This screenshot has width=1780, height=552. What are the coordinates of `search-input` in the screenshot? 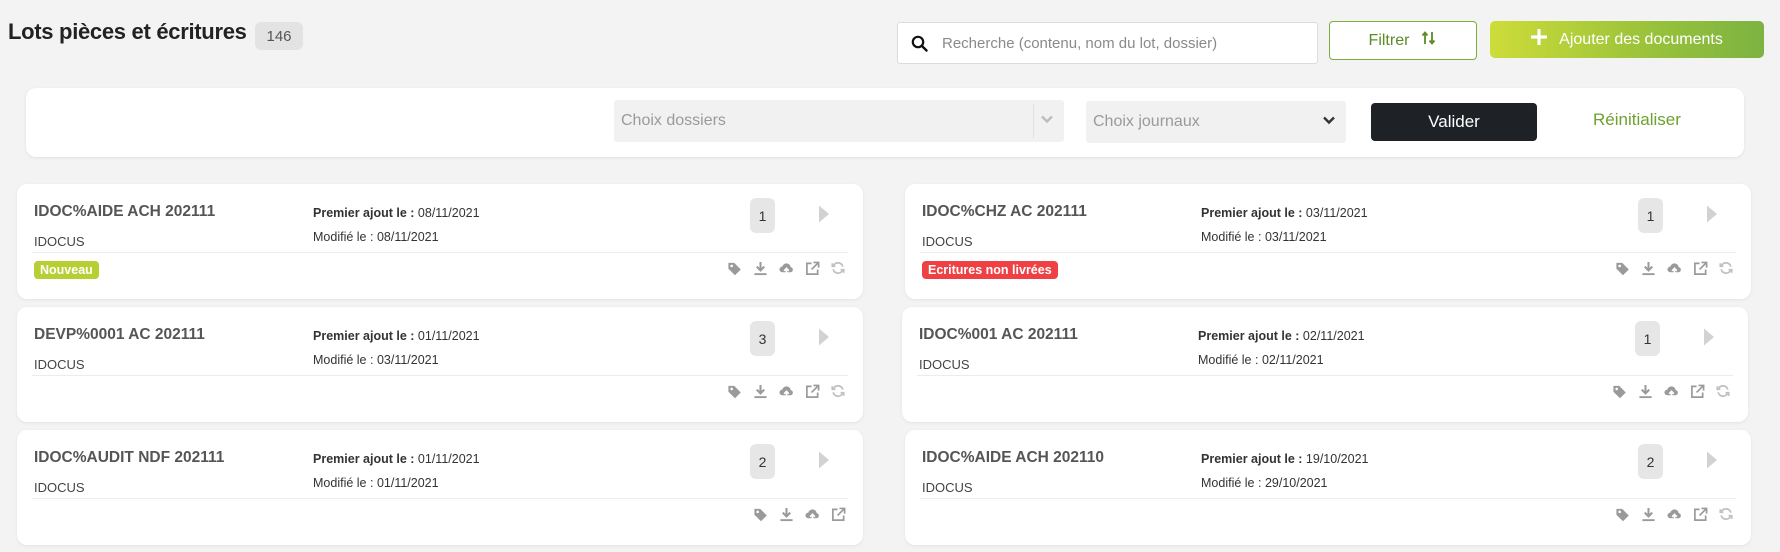 It's located at (1125, 43).